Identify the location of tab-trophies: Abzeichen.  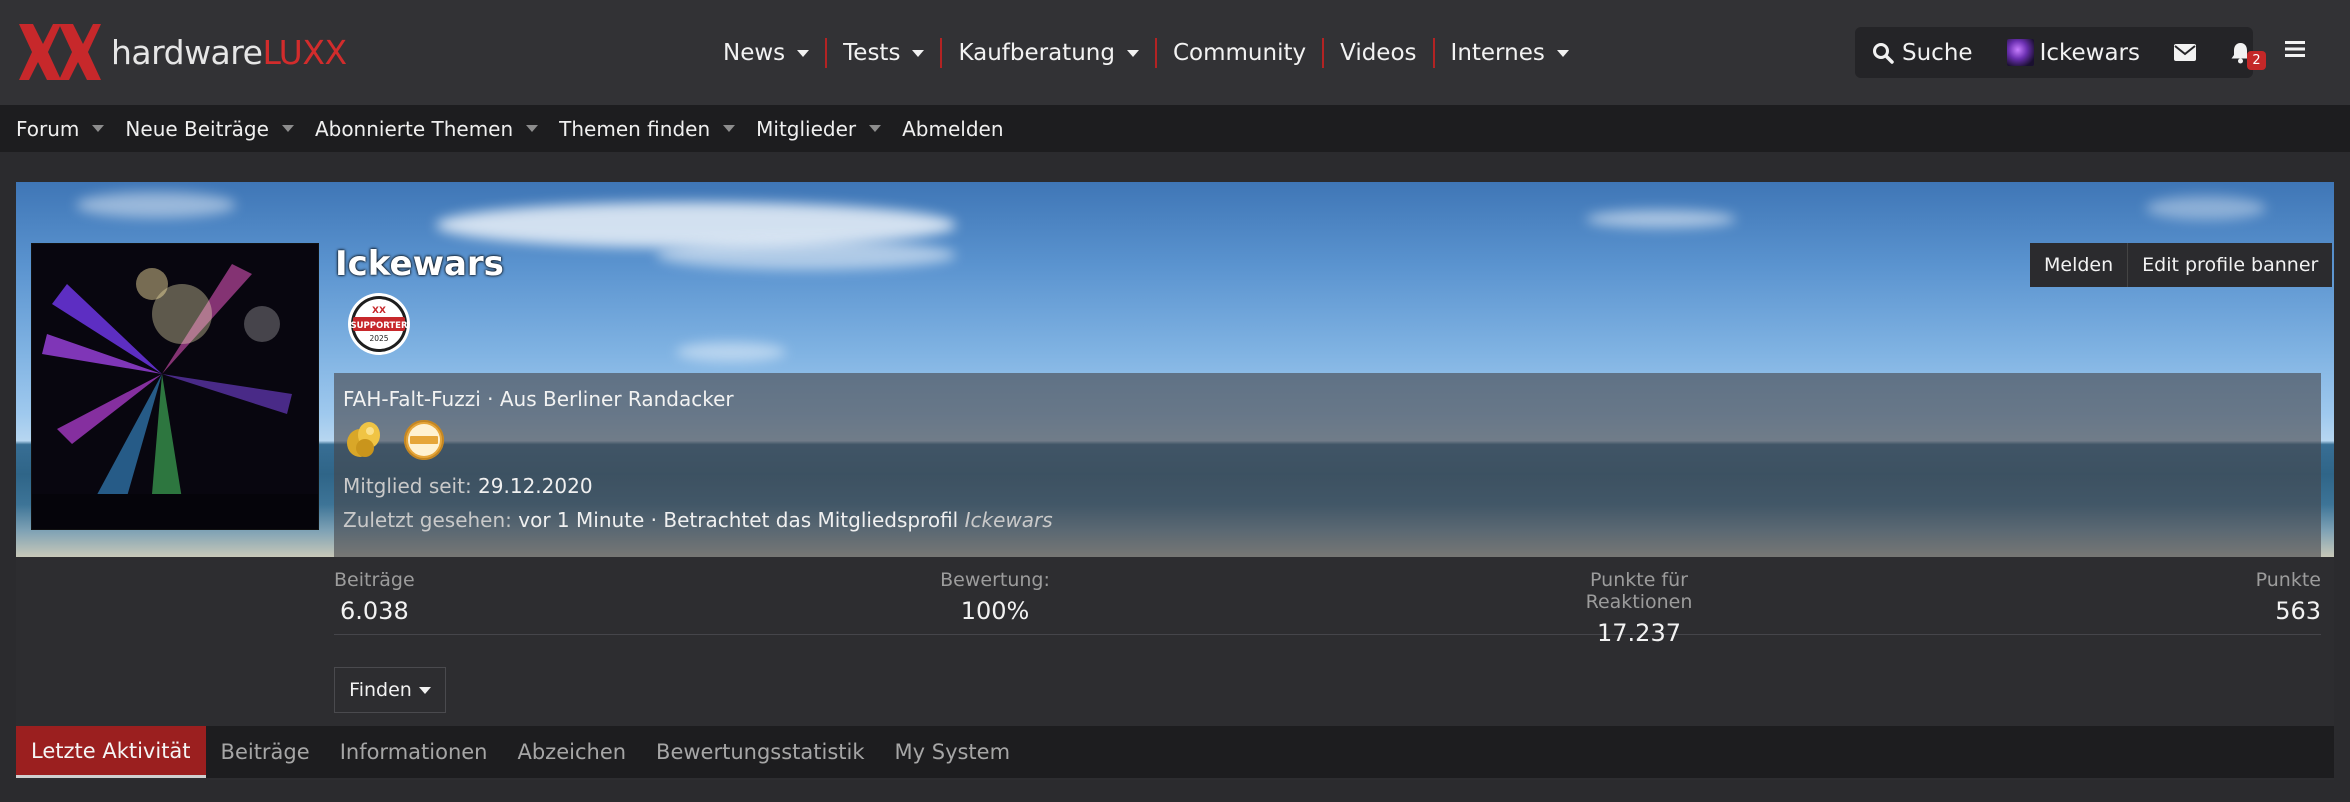
(571, 752).